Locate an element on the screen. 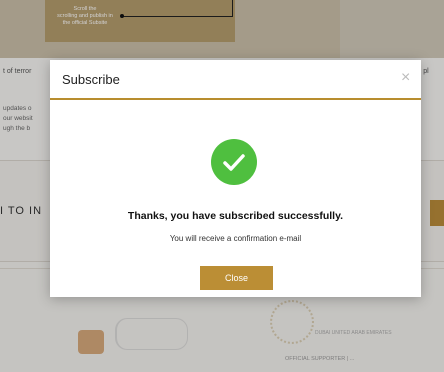 Image resolution: width=444 pixels, height=372 pixels. close-button: Close is located at coordinates (236, 278).